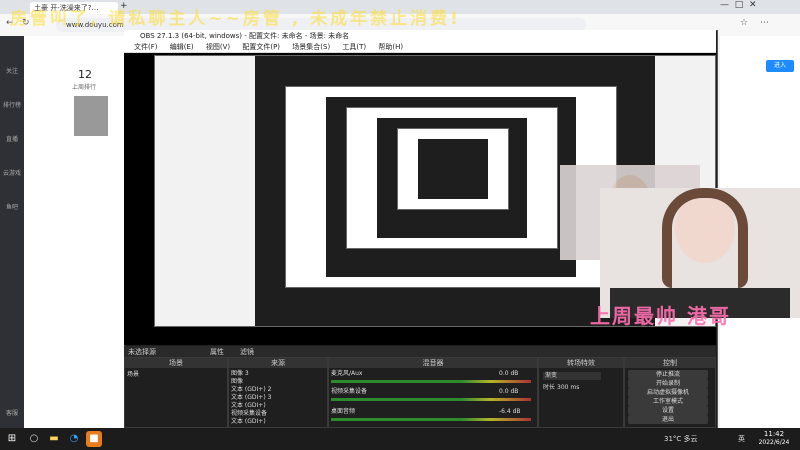 The height and width of the screenshot is (450, 800). What do you see at coordinates (668, 401) in the screenshot?
I see `studio-mode-button: 工作室模式` at bounding box center [668, 401].